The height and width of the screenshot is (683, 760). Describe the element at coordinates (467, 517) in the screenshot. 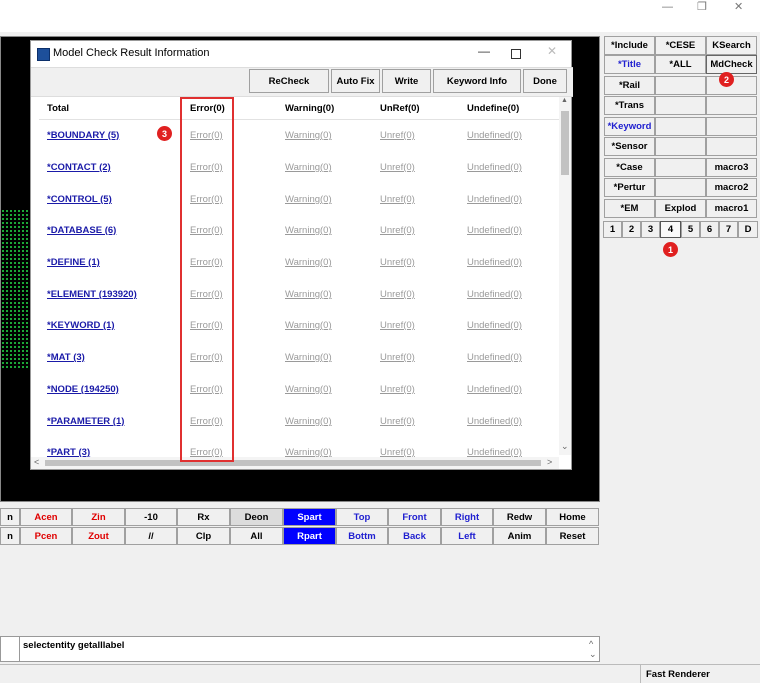

I see `right-button: Right` at that location.